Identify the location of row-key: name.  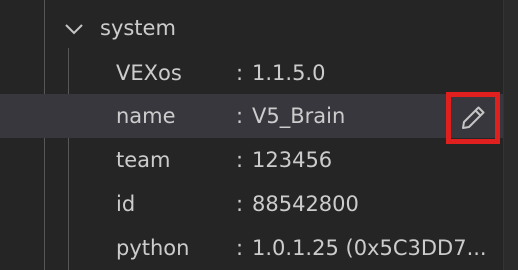
(146, 116).